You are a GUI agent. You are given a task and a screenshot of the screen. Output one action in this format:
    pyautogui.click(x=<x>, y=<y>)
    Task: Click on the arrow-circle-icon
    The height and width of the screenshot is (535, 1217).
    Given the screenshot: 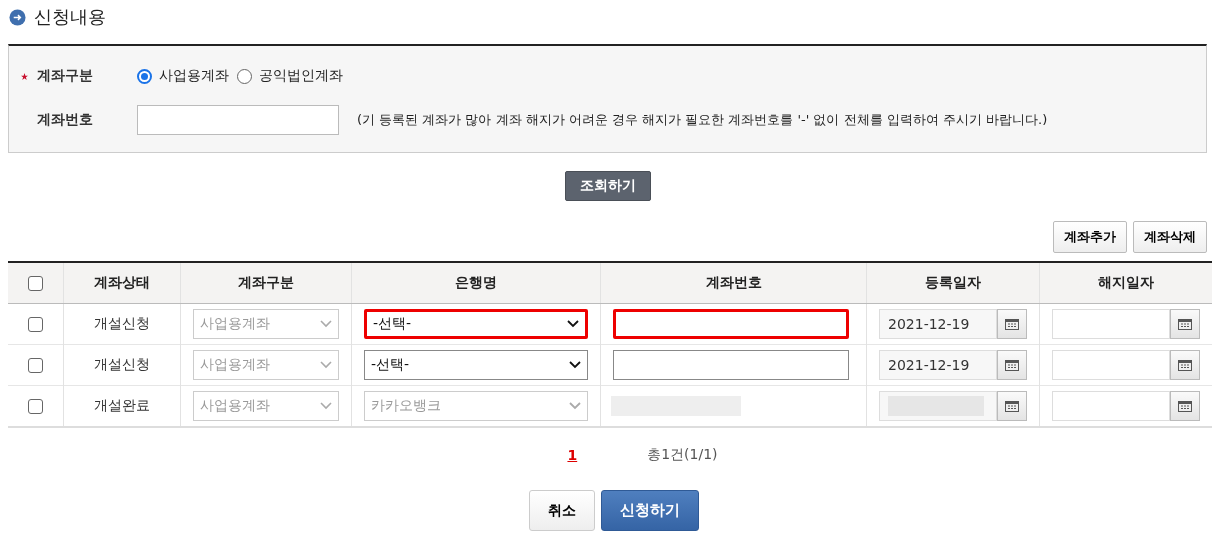 What is the action you would take?
    pyautogui.click(x=17, y=17)
    